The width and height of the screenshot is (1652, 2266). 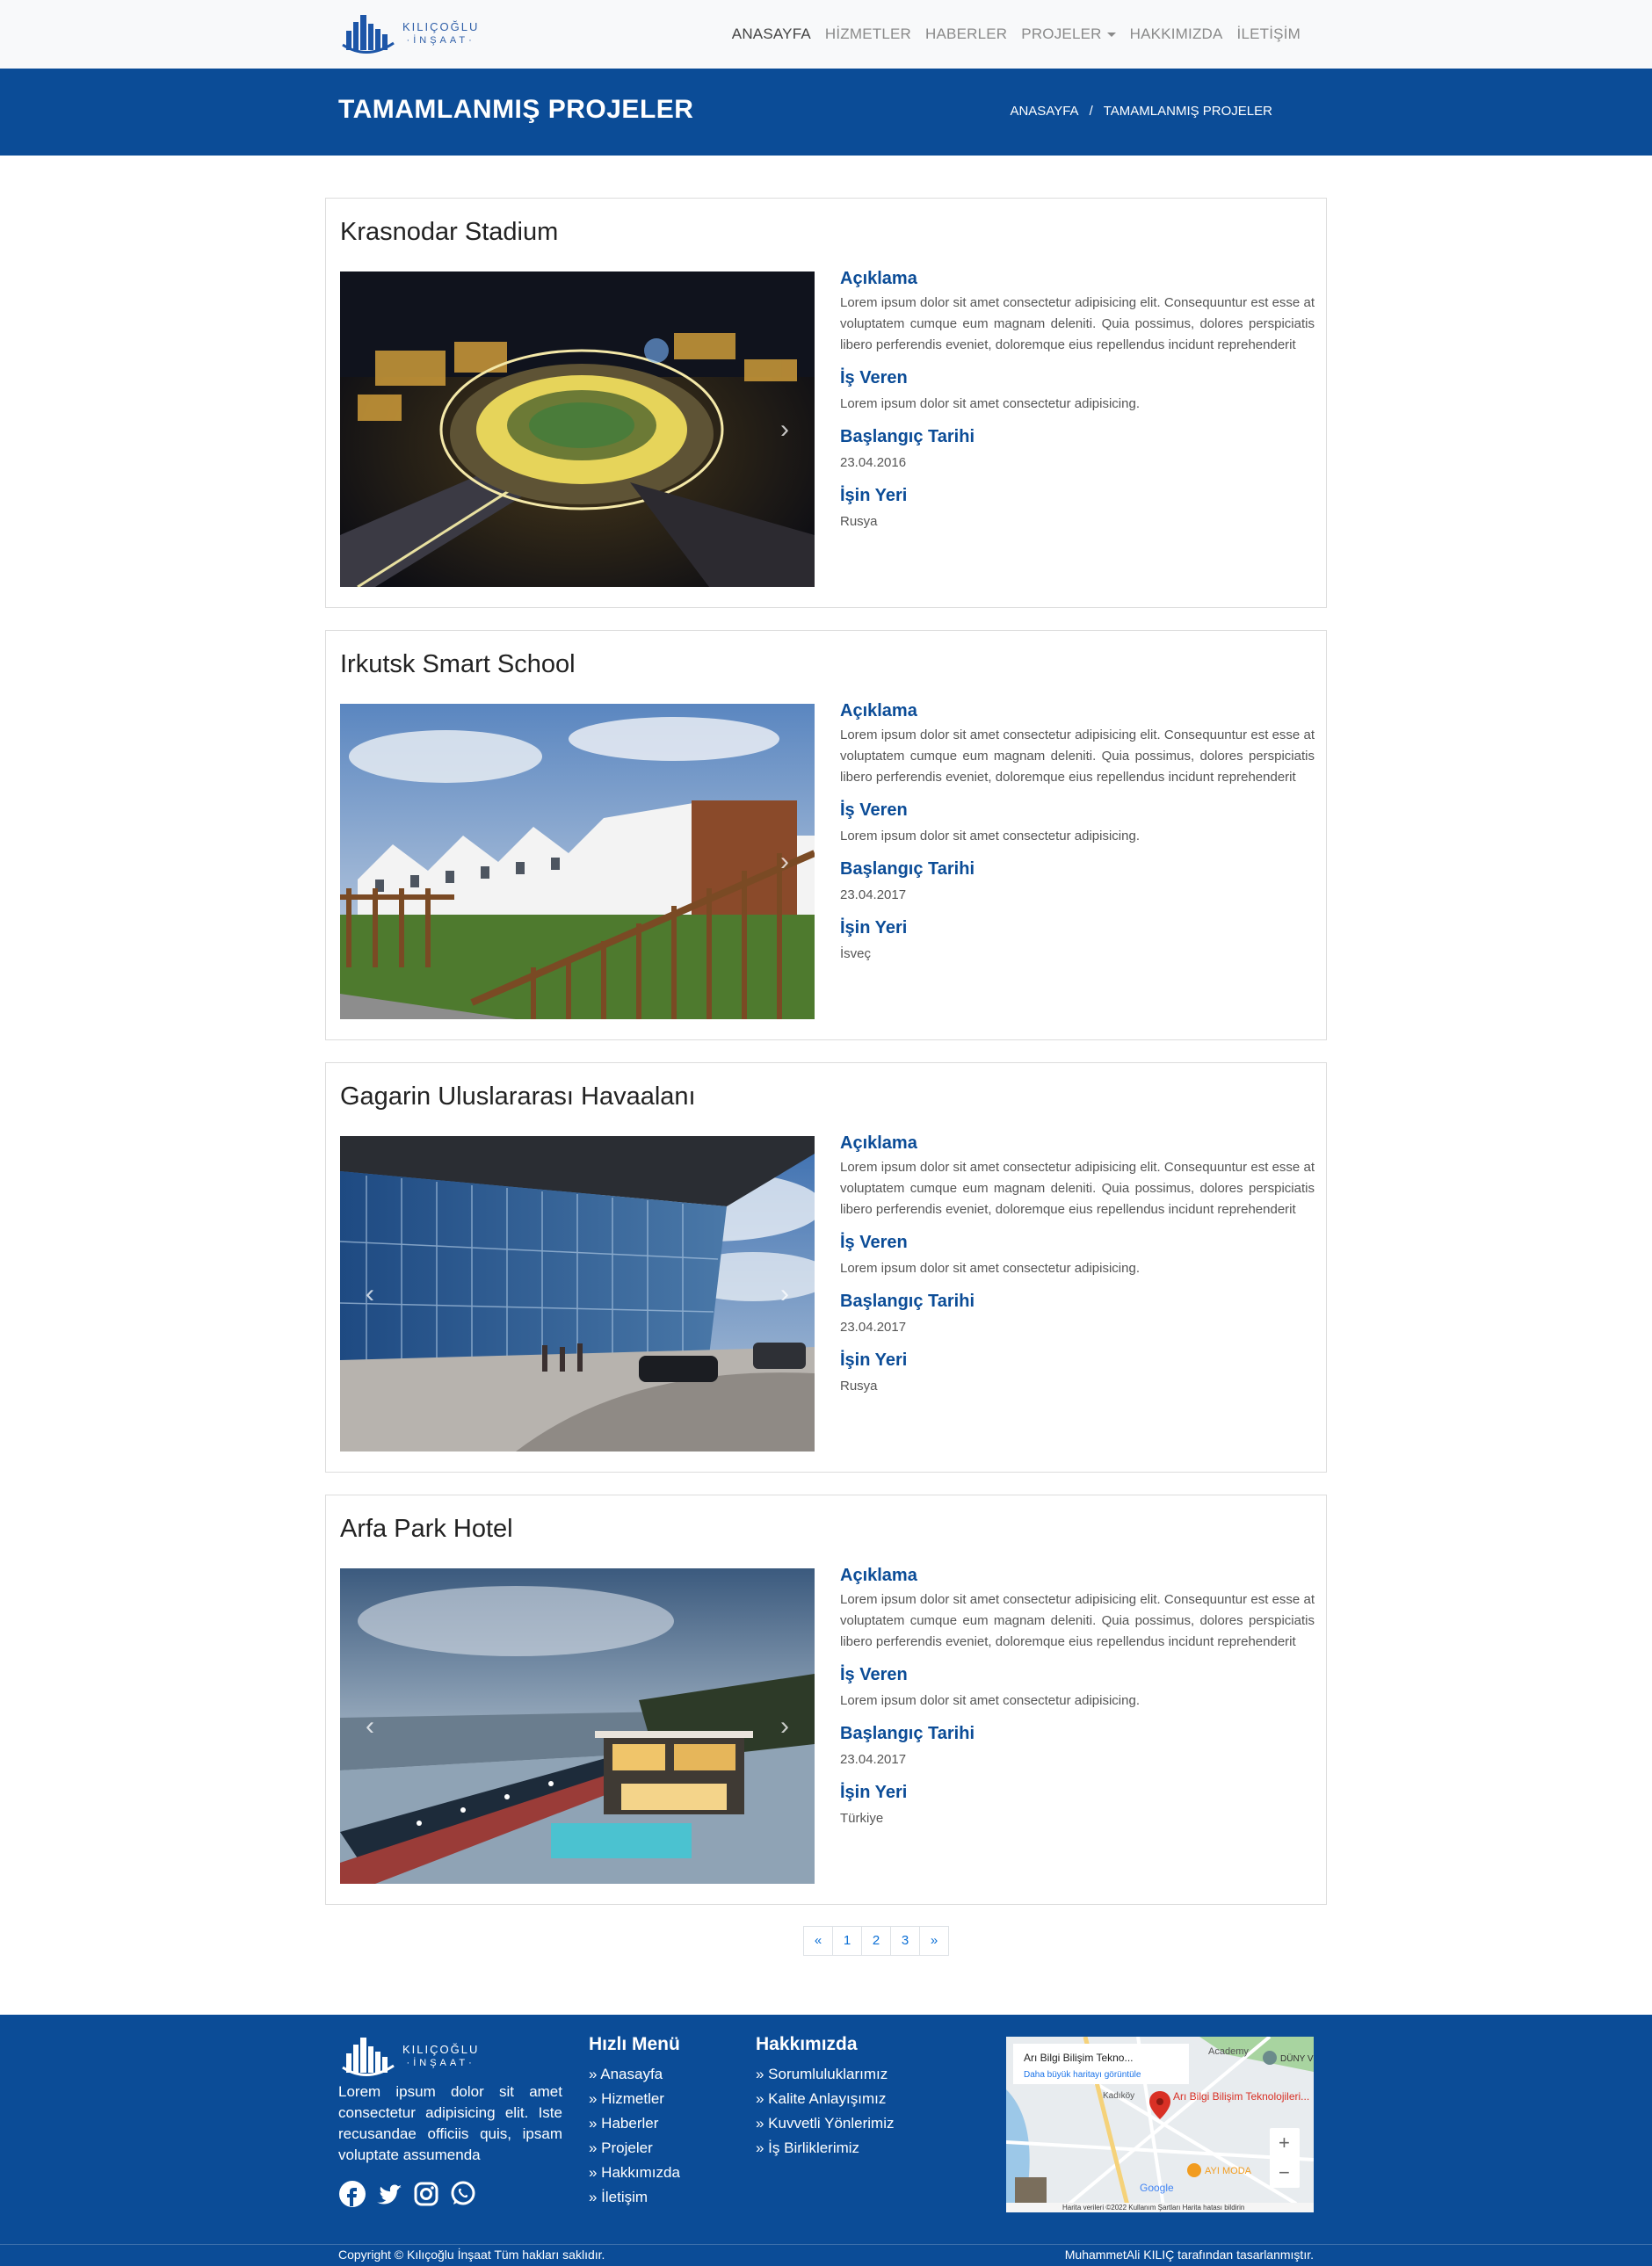 What do you see at coordinates (868, 34) in the screenshot?
I see `nav-link-hizmetler: HİZMETLER` at bounding box center [868, 34].